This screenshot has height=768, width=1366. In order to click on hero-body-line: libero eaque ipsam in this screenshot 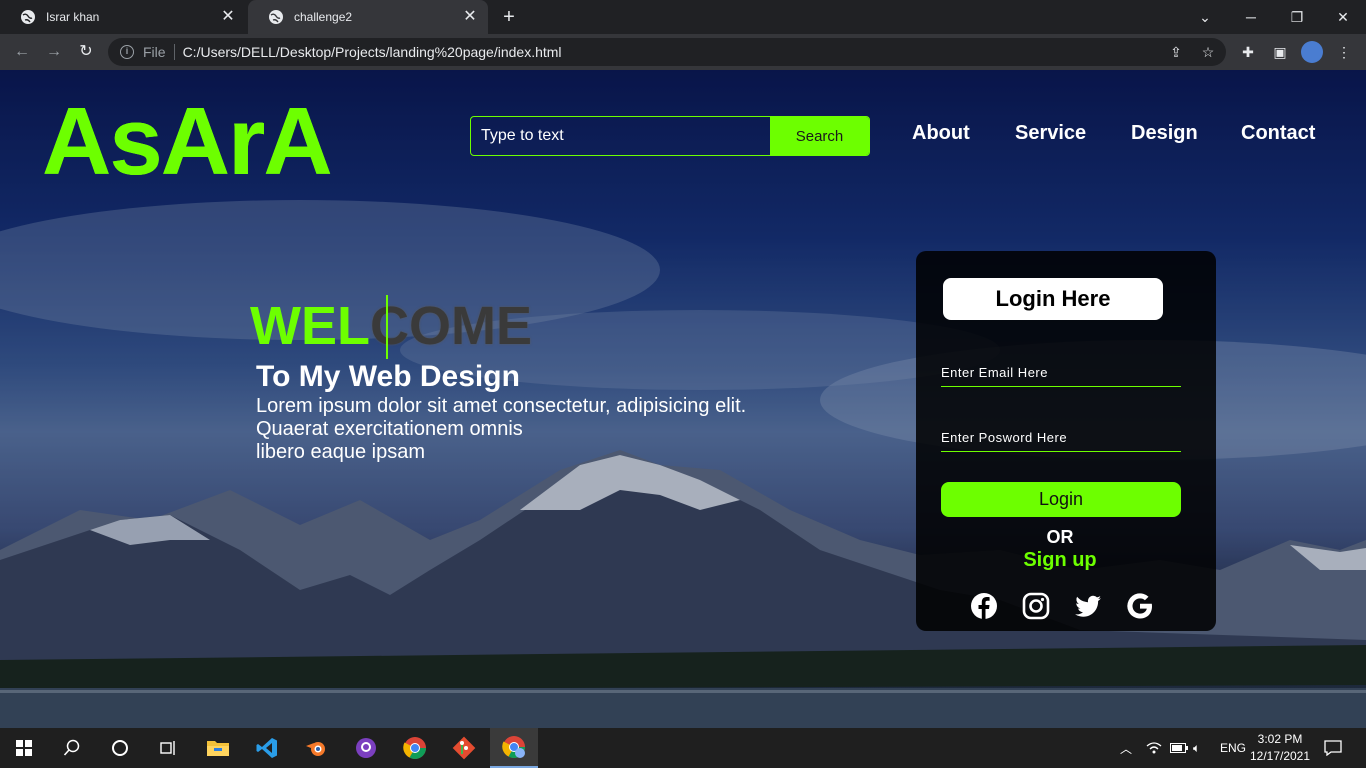, I will do `click(340, 452)`.